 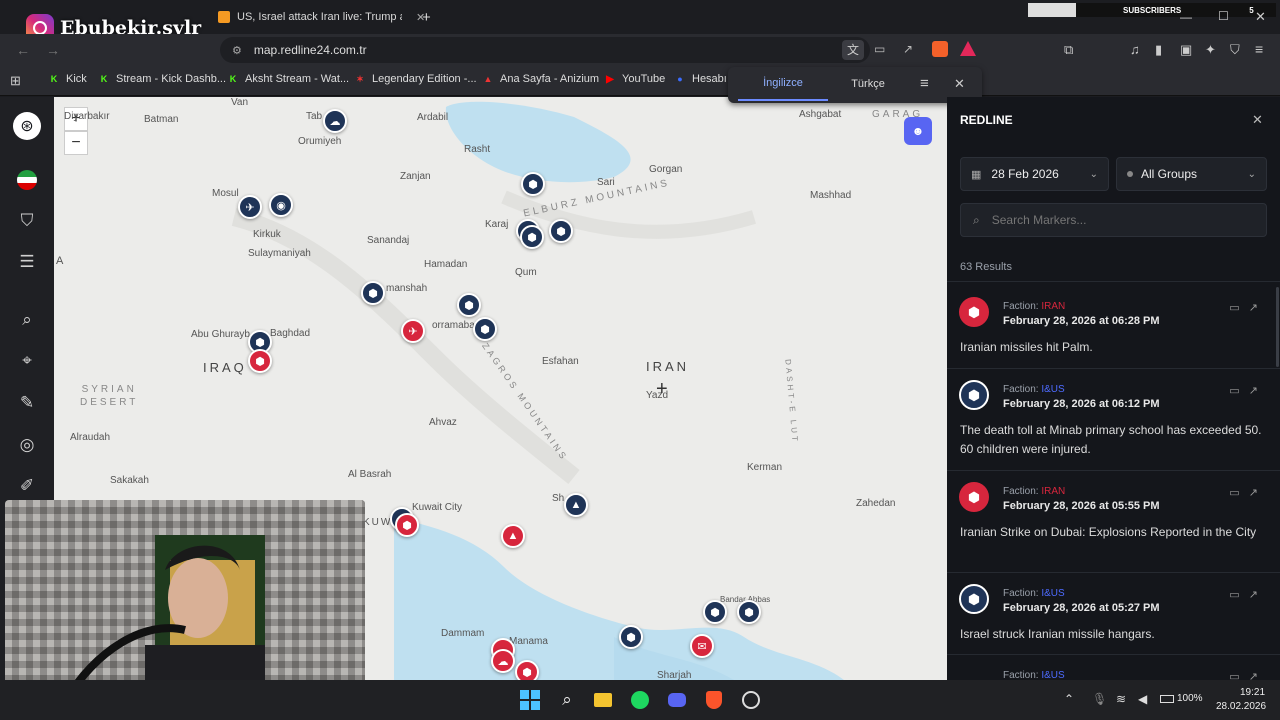 What do you see at coordinates (1186, 17) in the screenshot?
I see `minimize-button: —` at bounding box center [1186, 17].